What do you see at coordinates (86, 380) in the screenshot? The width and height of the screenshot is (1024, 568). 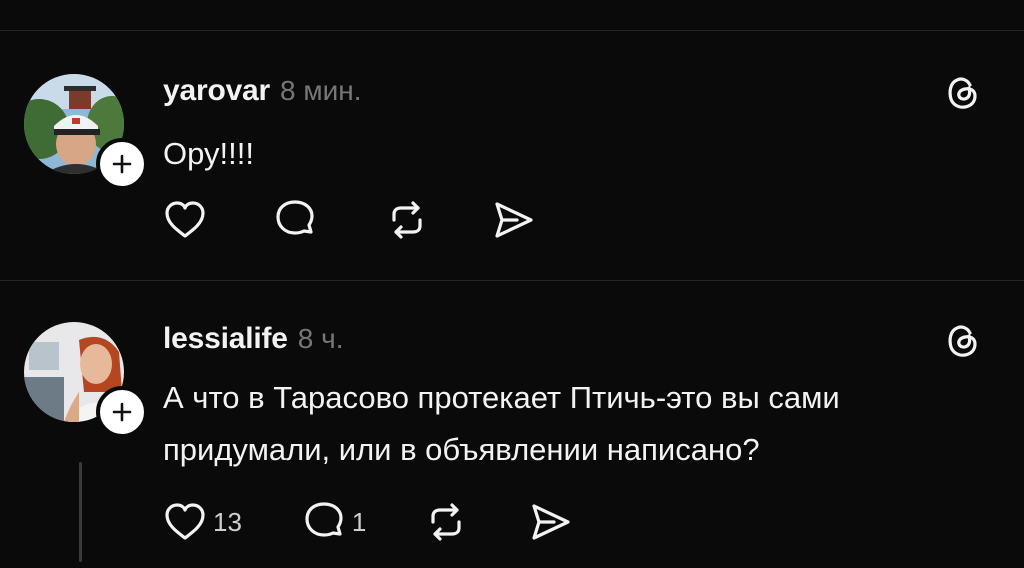 I see `avatar-lessialife` at bounding box center [86, 380].